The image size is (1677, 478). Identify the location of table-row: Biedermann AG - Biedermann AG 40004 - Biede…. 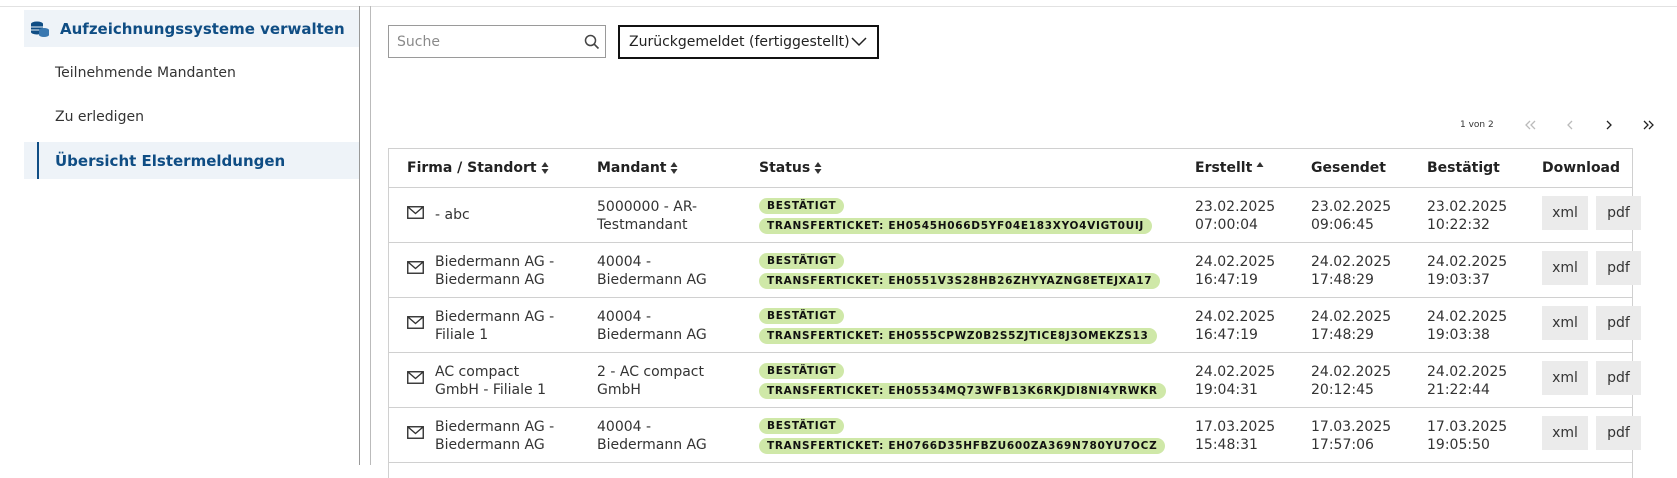
(1015, 270).